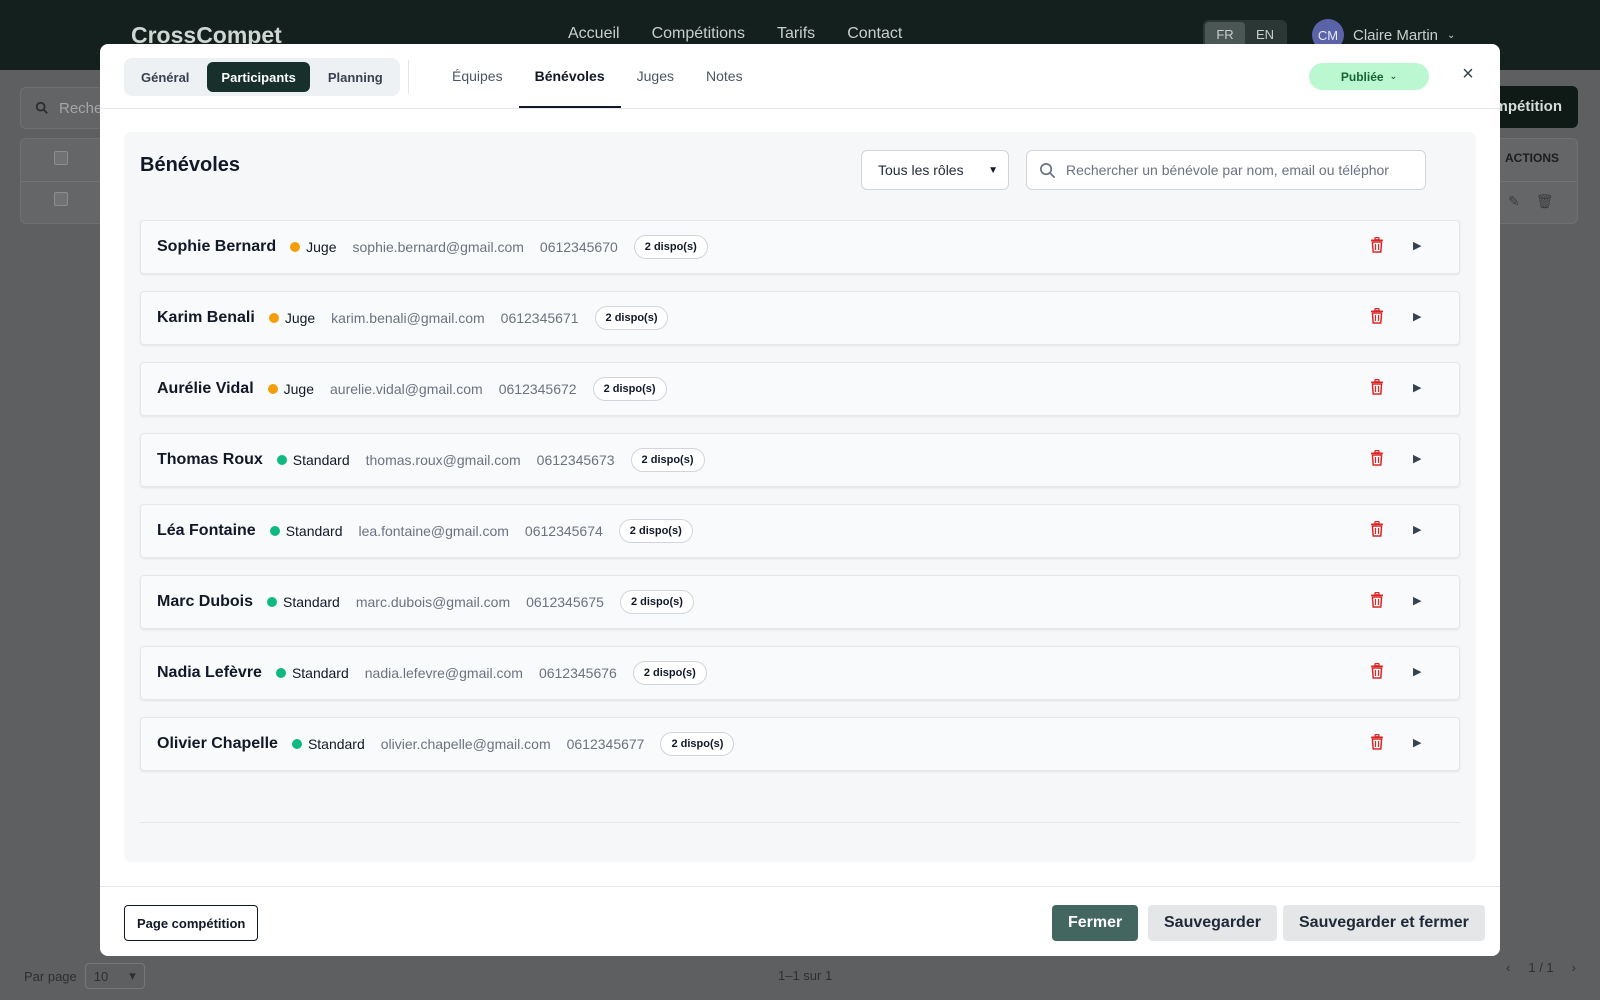 The height and width of the screenshot is (1000, 1600). I want to click on search-input, so click(1241, 170).